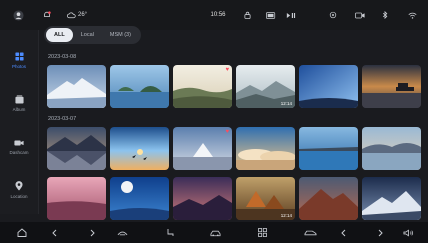  I want to click on battery-status, so click(271, 15).